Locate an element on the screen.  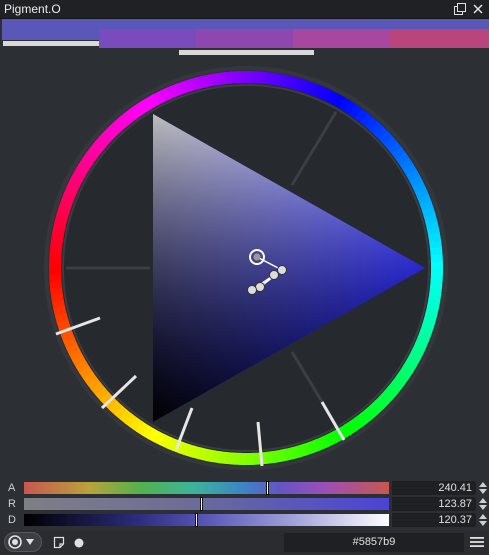
color-history is located at coordinates (245, 37).